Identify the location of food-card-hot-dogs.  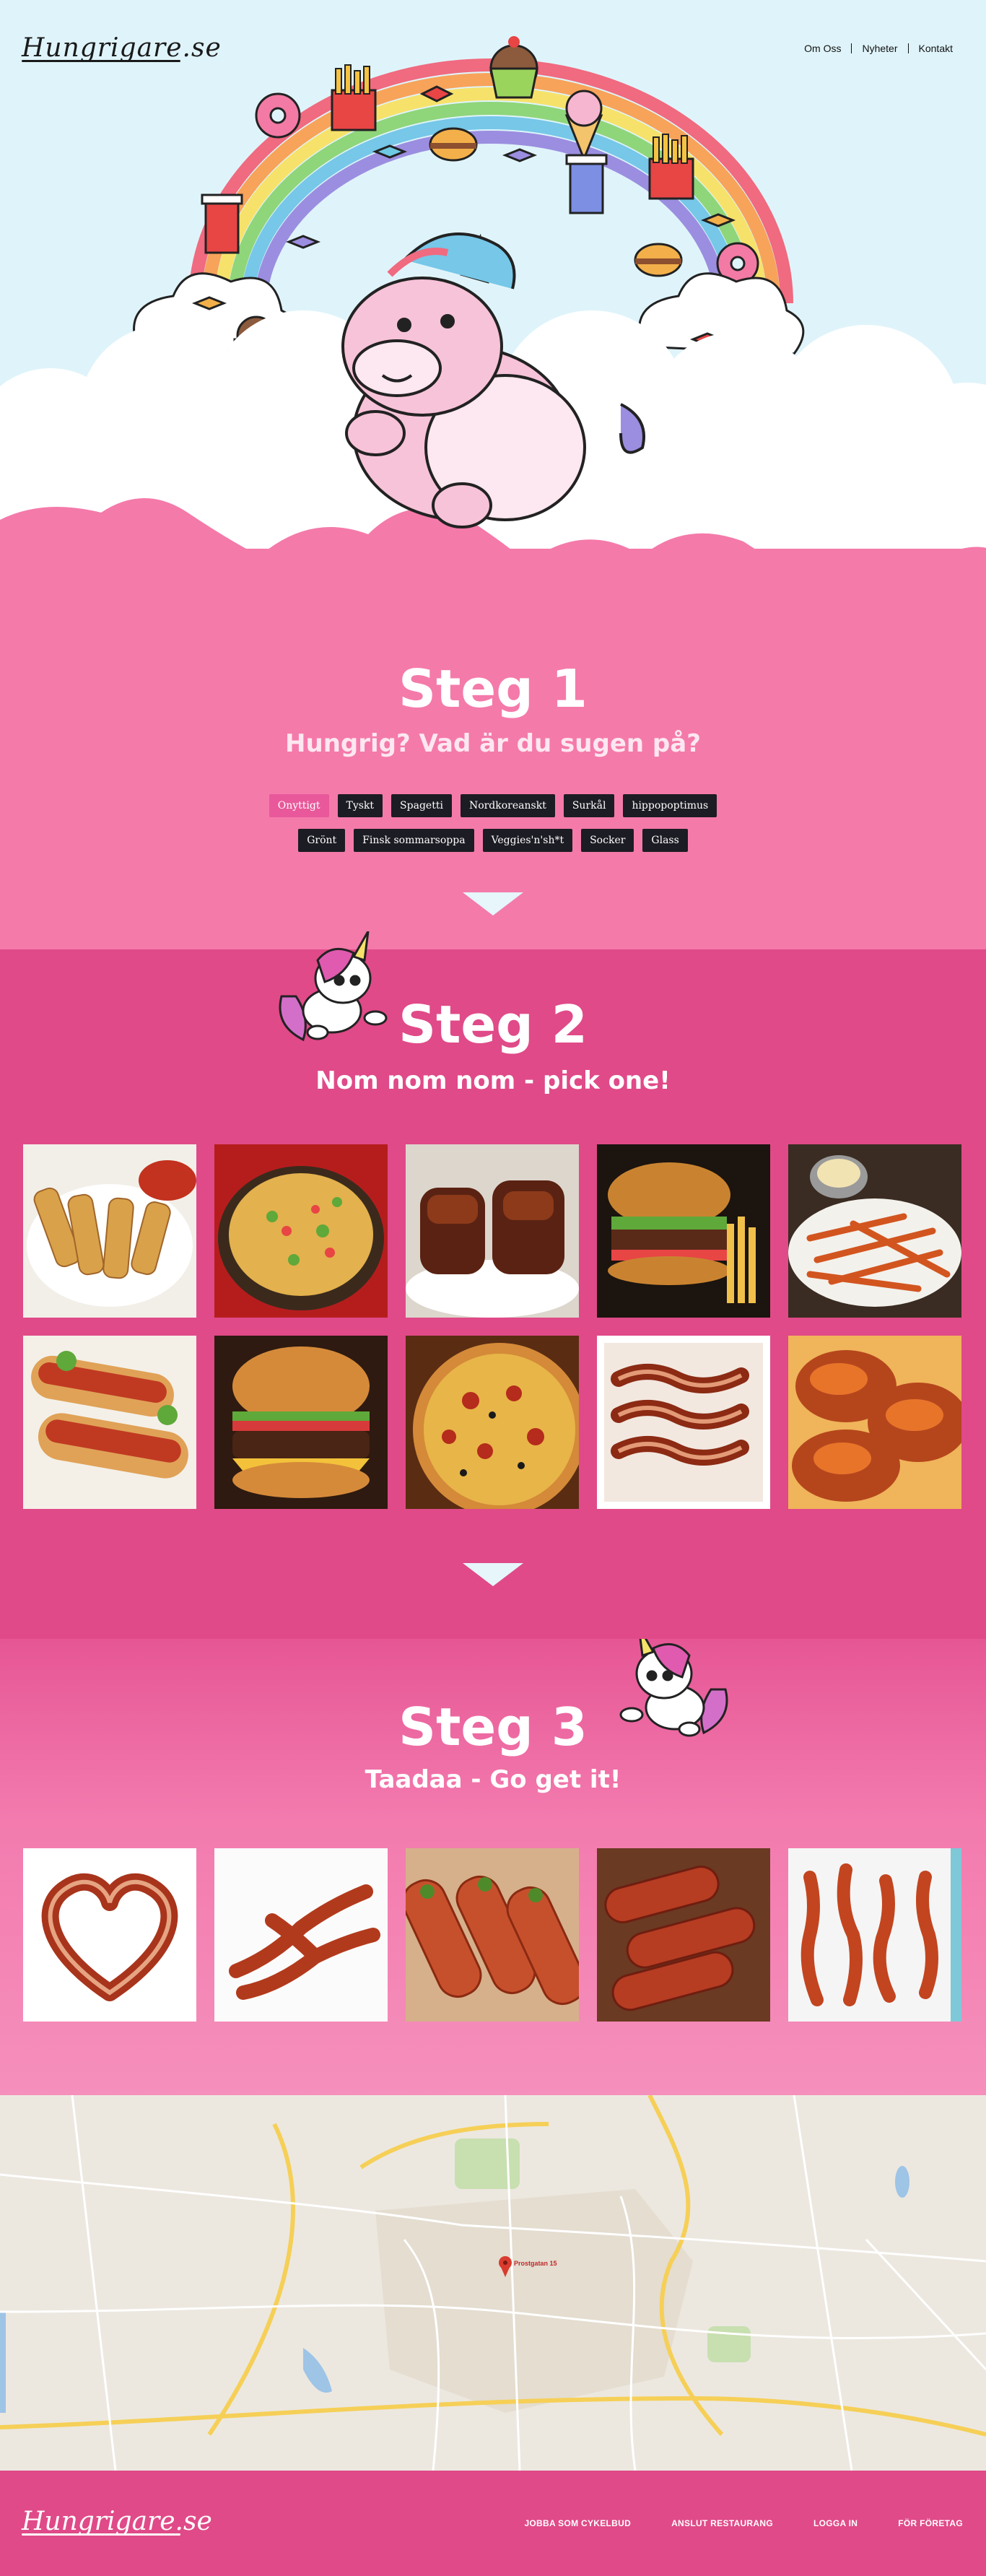
(110, 1422).